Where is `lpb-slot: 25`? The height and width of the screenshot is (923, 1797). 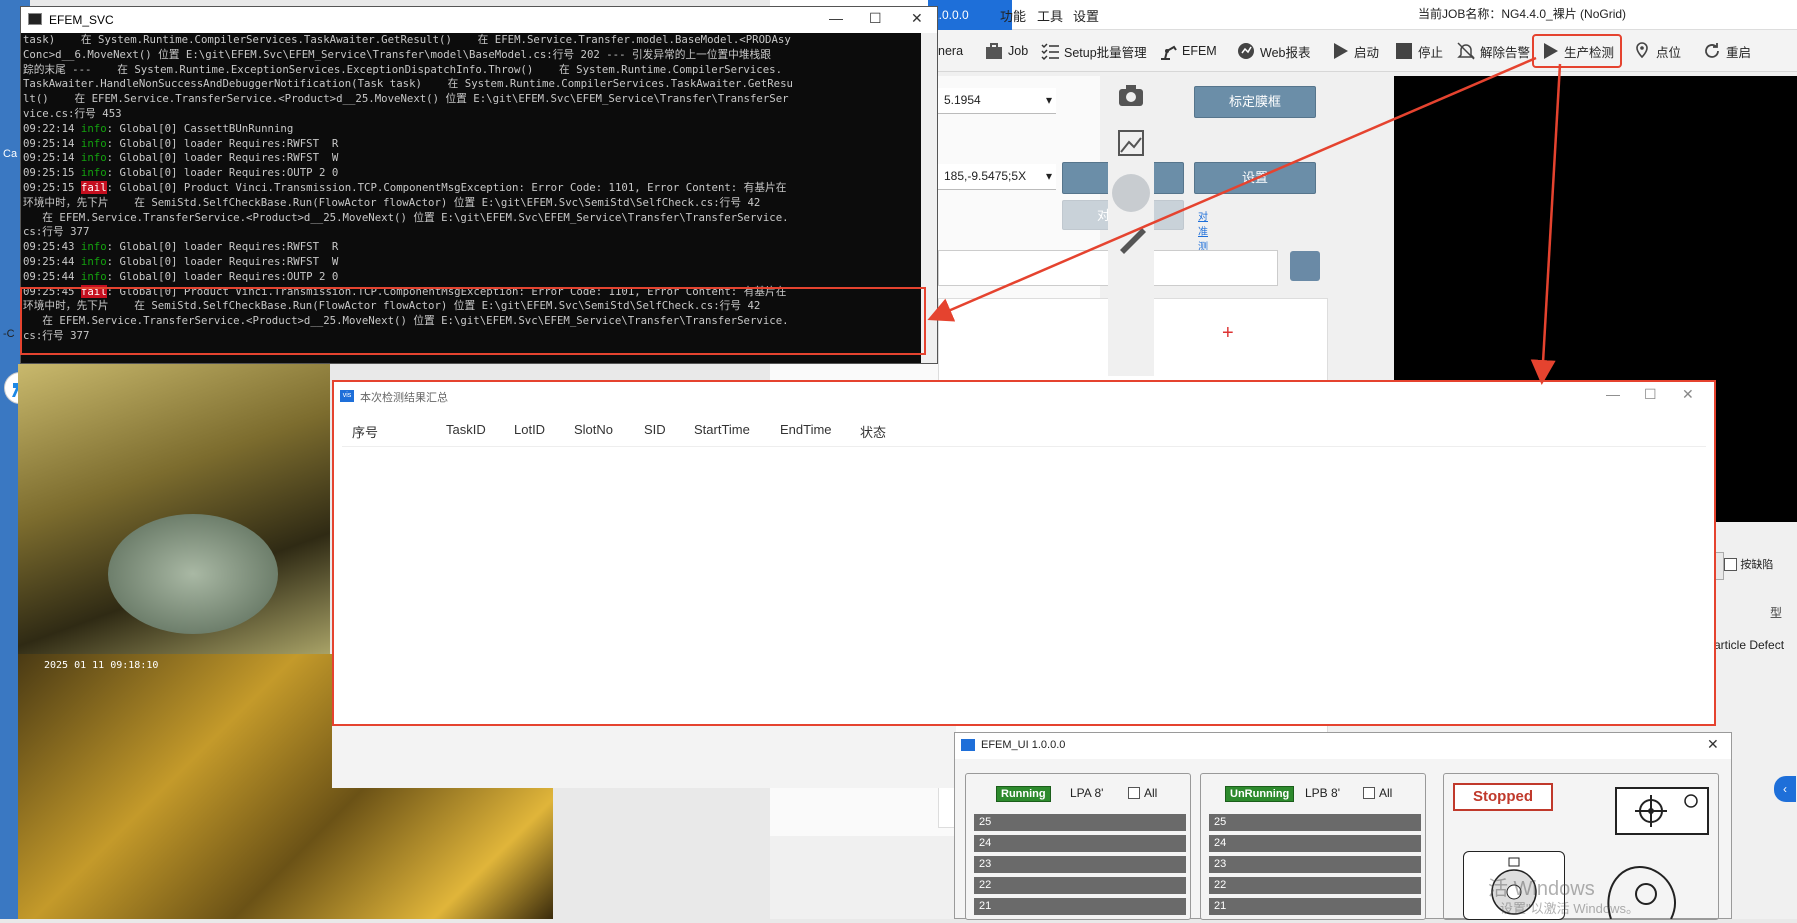
lpb-slot: 25 is located at coordinates (1315, 822).